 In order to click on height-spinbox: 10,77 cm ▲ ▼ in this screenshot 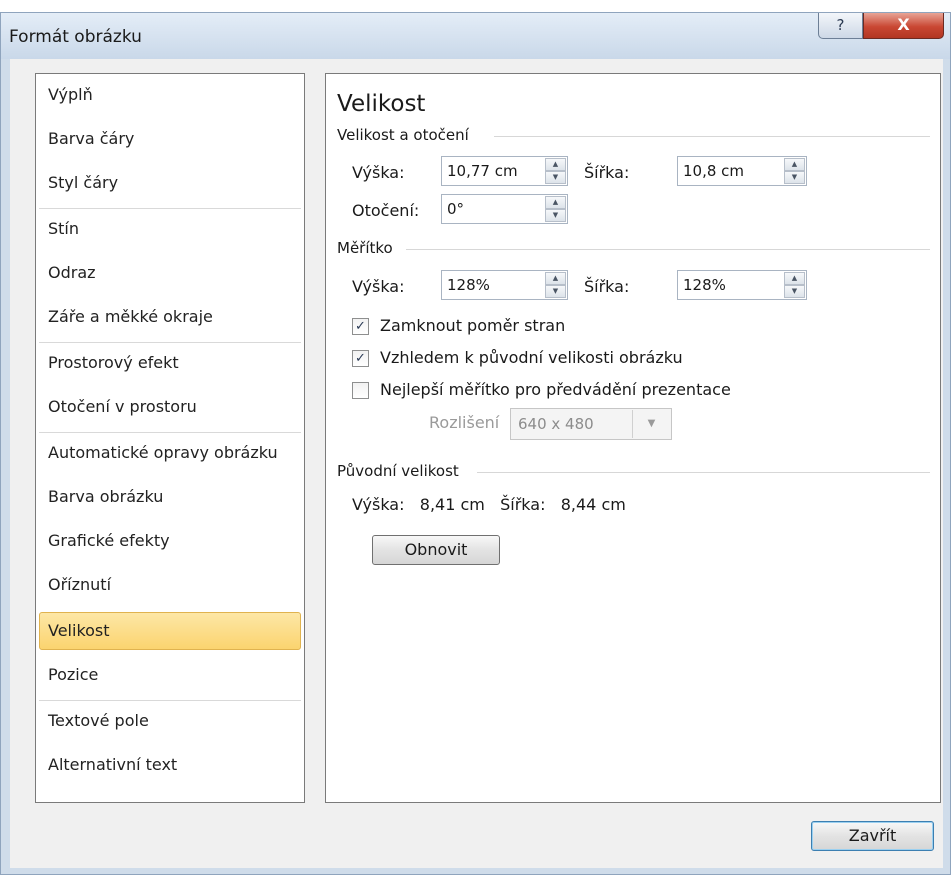, I will do `click(504, 171)`.